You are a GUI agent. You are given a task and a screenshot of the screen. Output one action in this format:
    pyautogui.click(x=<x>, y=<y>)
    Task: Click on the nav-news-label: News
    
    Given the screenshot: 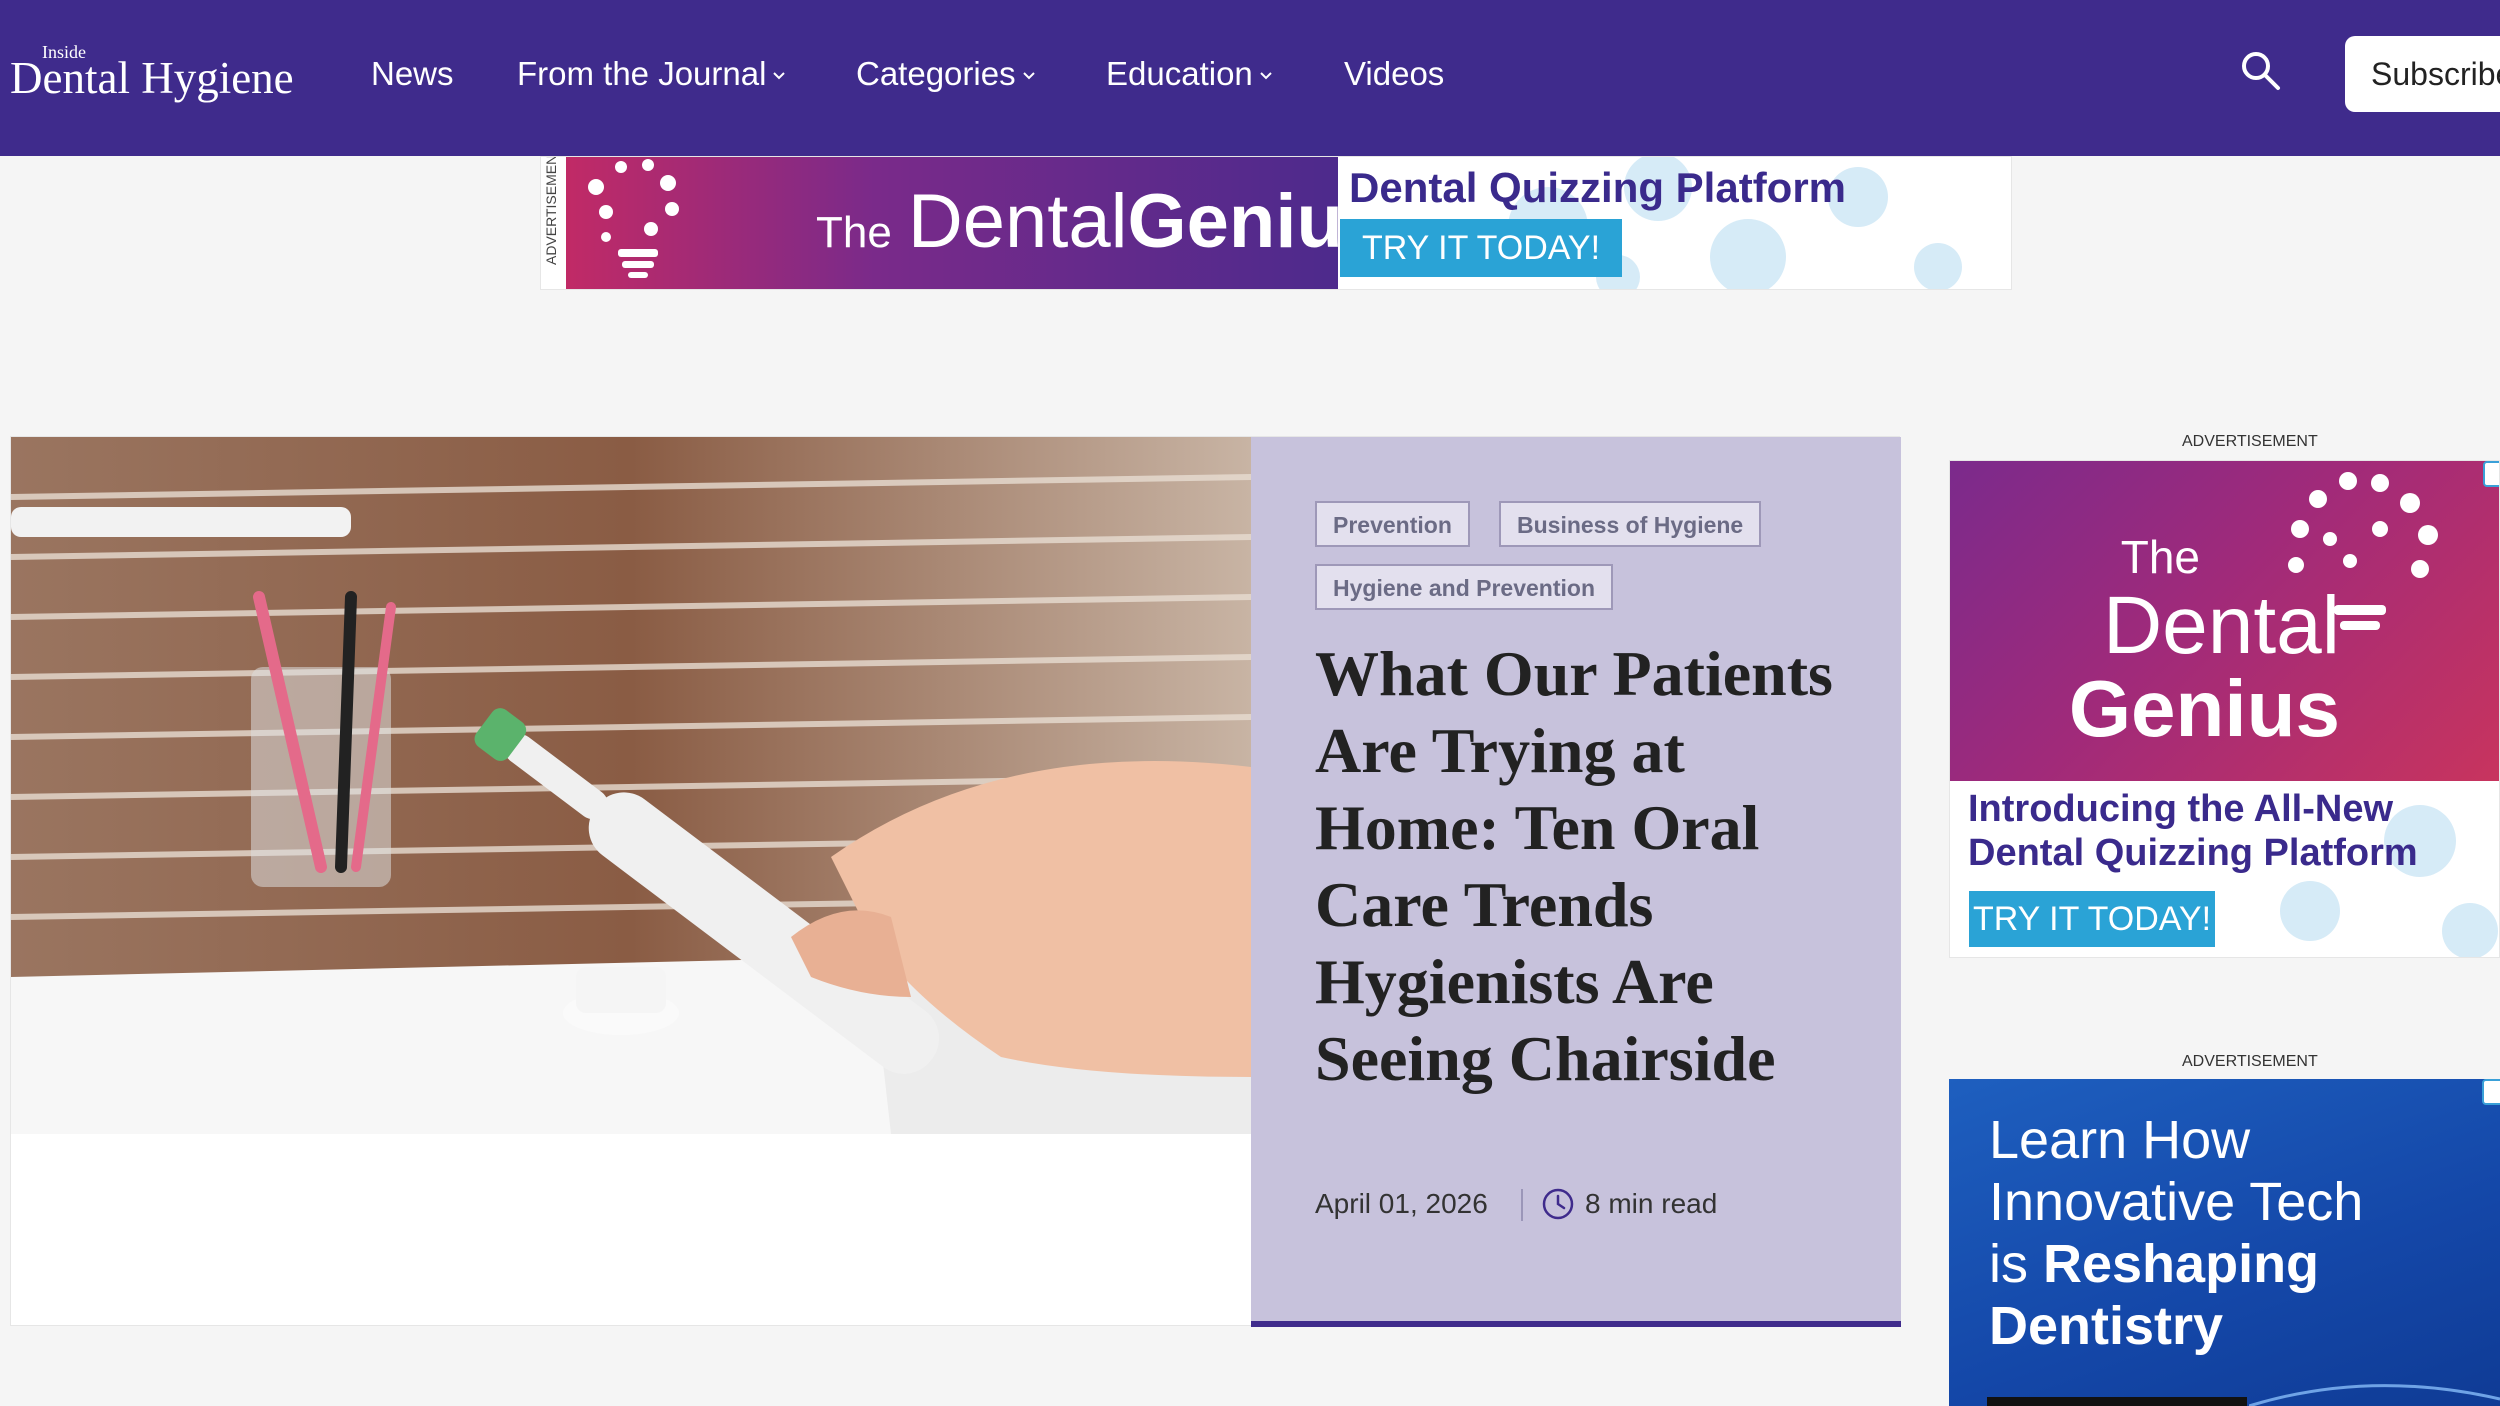 What is the action you would take?
    pyautogui.click(x=412, y=73)
    